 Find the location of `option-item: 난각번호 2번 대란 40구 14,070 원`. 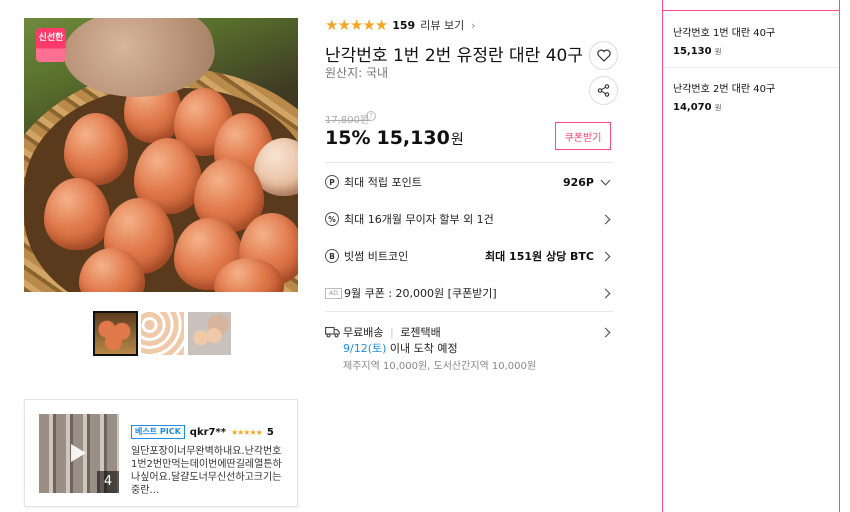

option-item: 난각번호 2번 대란 40구 14,070 원 is located at coordinates (753, 96).